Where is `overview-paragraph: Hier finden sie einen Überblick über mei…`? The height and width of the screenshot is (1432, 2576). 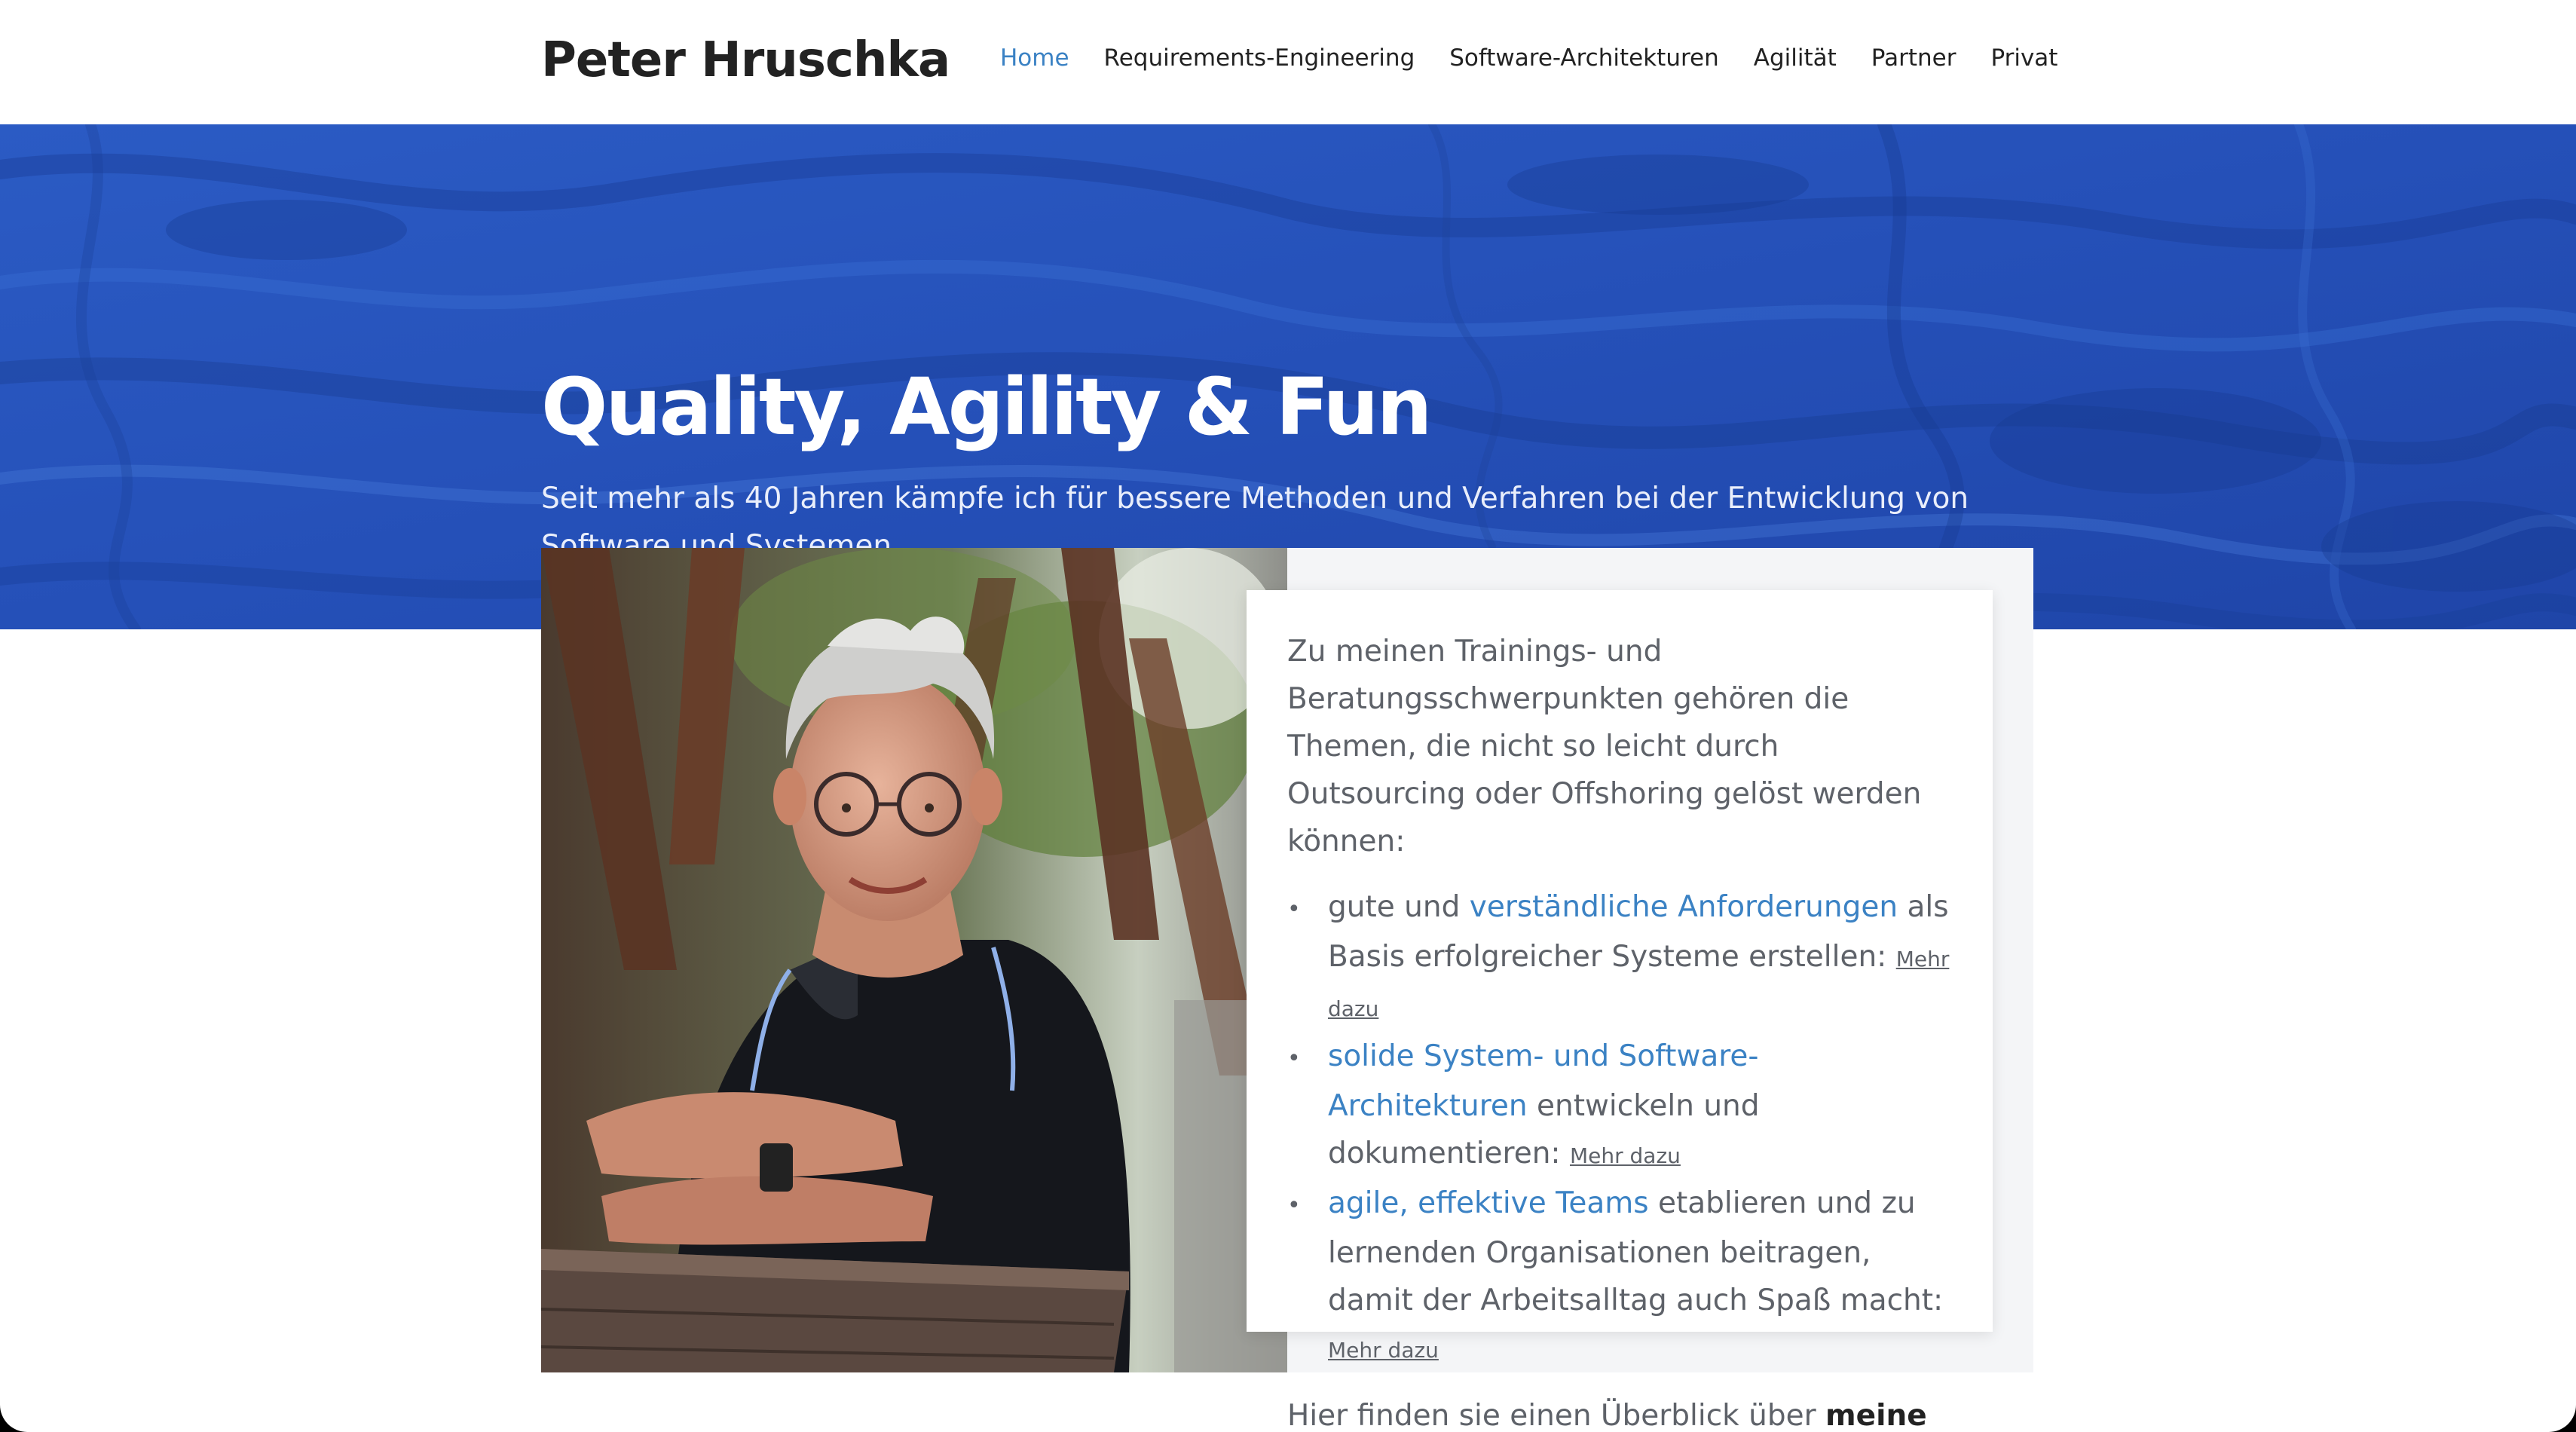
overview-paragraph: Hier finden sie einen Überblick über mei… is located at coordinates (1619, 1412).